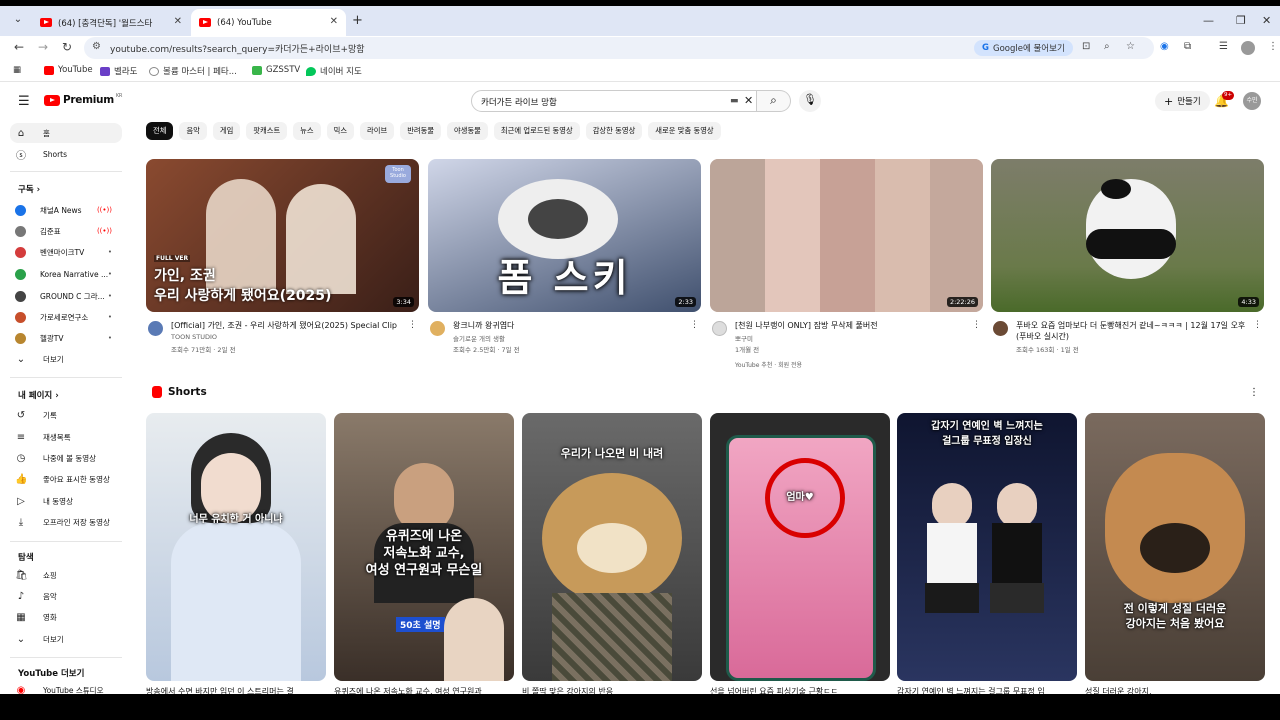 The height and width of the screenshot is (720, 1280). I want to click on reload-icon: ↻, so click(67, 47).